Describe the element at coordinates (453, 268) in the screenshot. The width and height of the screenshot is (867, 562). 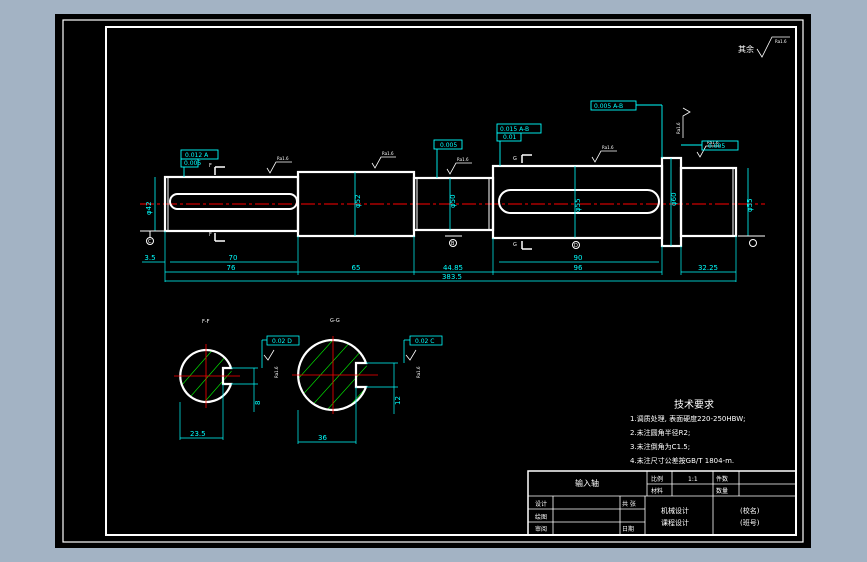
I see `dim-44-85: 44.85` at that location.